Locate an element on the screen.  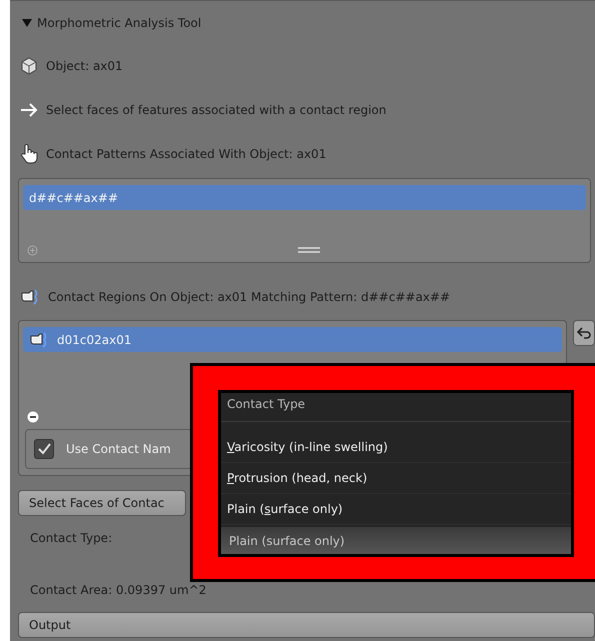
region-item: d01c02ax01 is located at coordinates (292, 339).